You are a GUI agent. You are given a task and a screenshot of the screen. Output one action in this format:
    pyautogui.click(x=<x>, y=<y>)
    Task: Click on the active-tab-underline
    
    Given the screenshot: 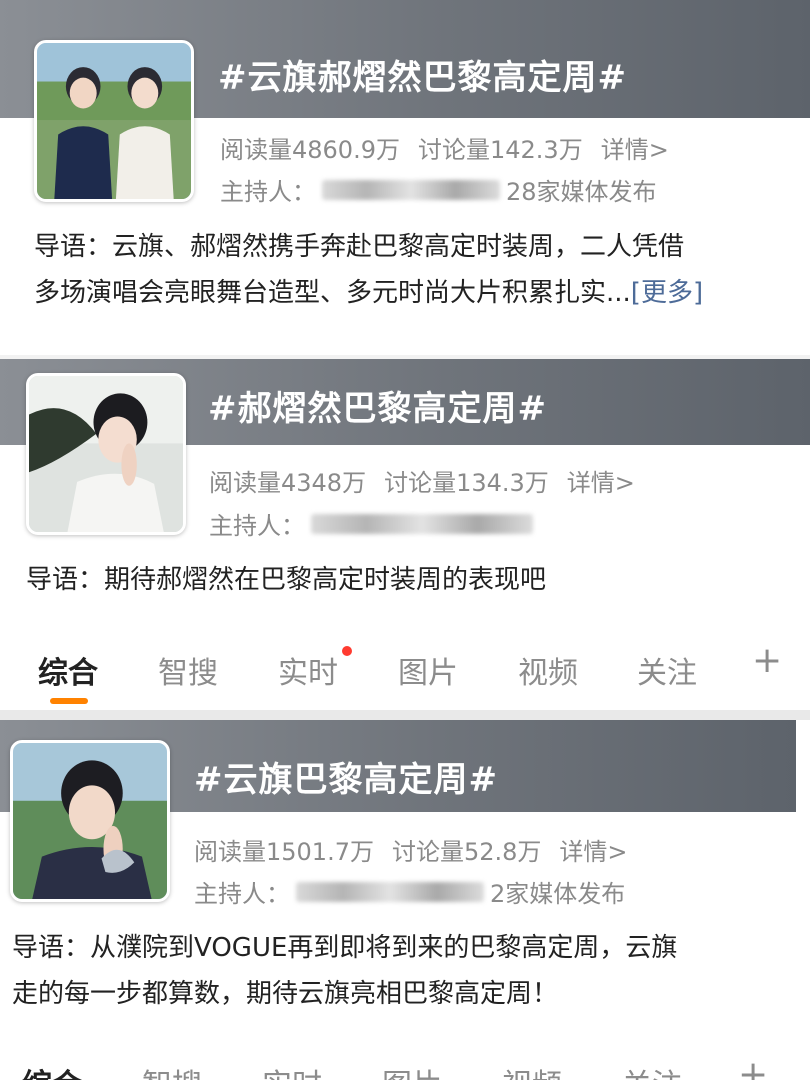 What is the action you would take?
    pyautogui.click(x=69, y=701)
    